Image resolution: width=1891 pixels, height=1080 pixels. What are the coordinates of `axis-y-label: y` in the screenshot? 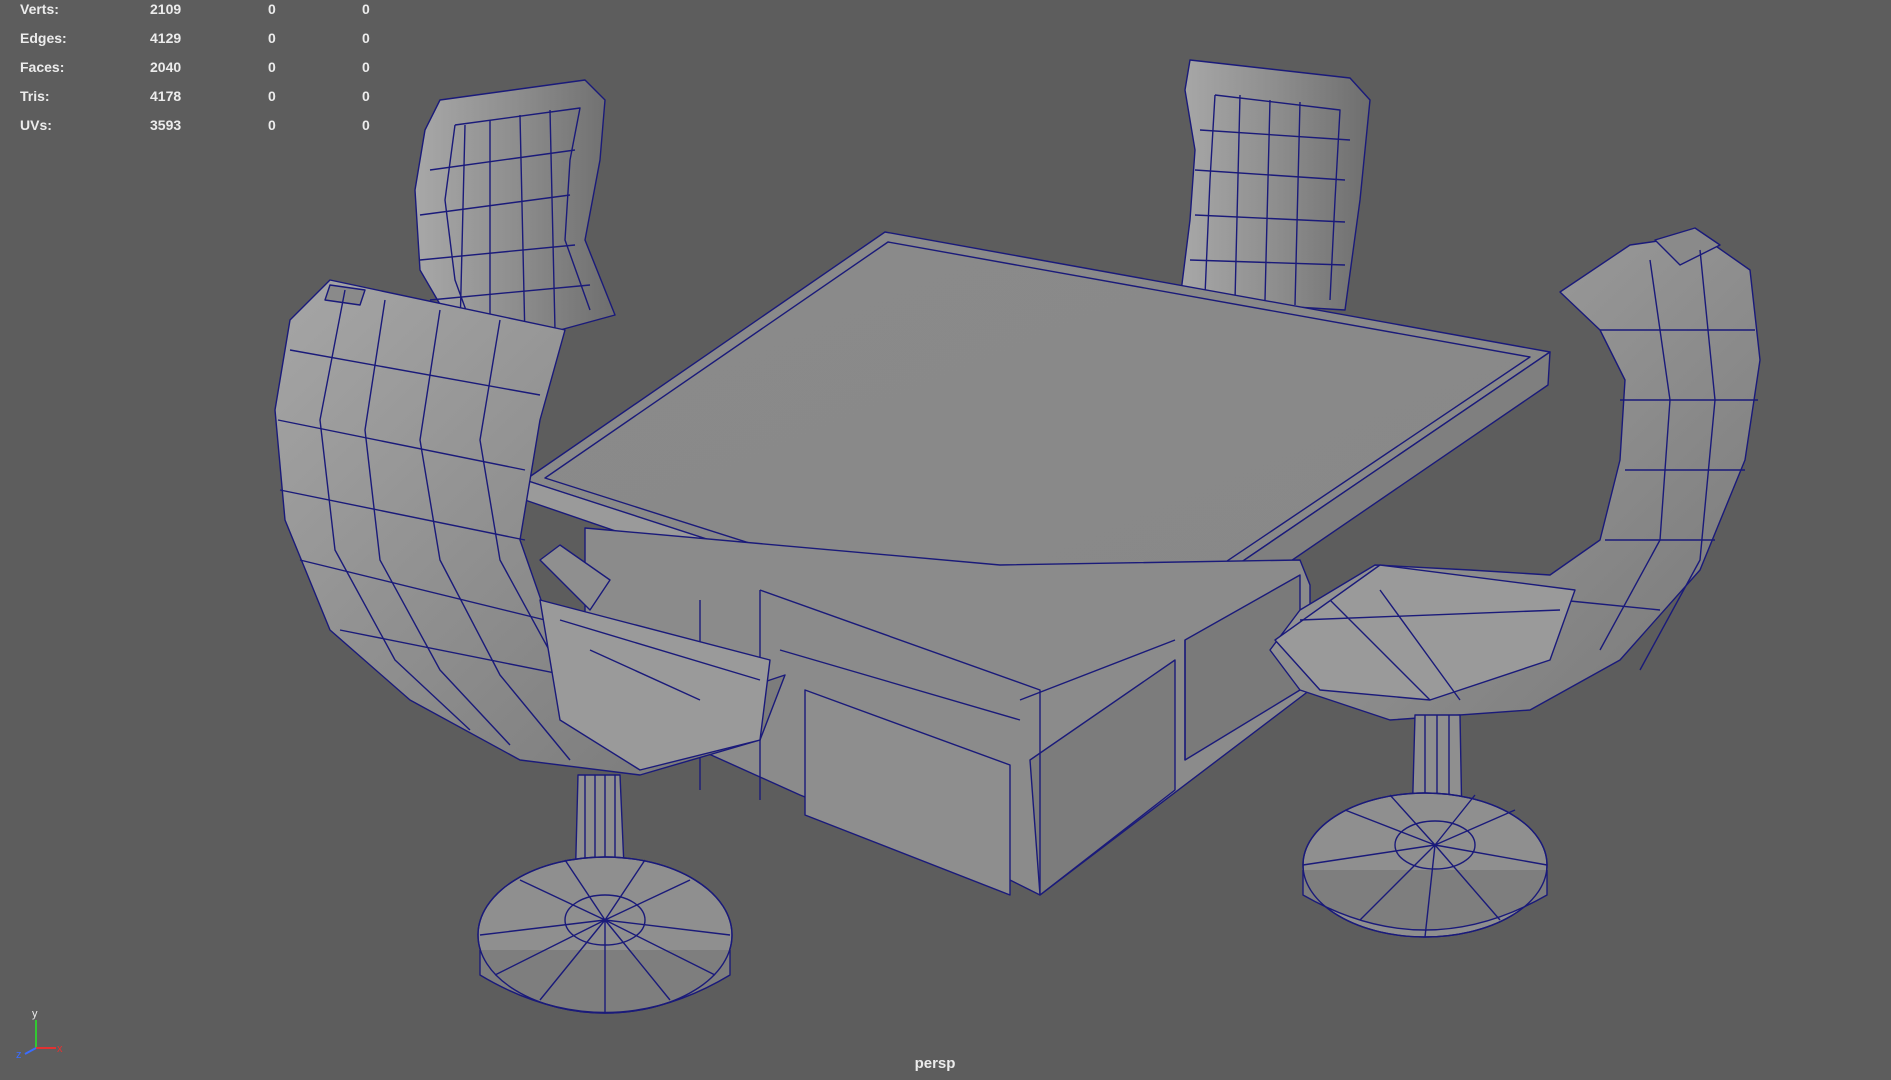 It's located at (35, 1014).